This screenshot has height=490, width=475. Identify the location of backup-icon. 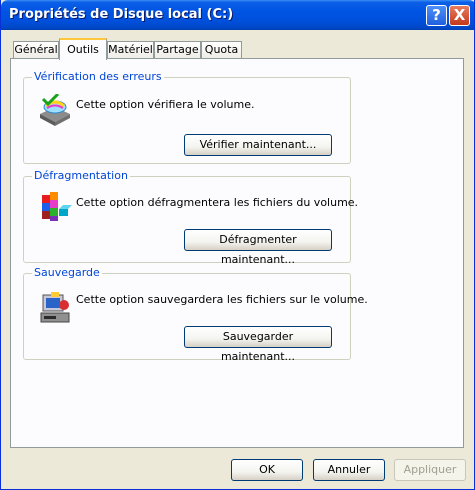
(55, 307).